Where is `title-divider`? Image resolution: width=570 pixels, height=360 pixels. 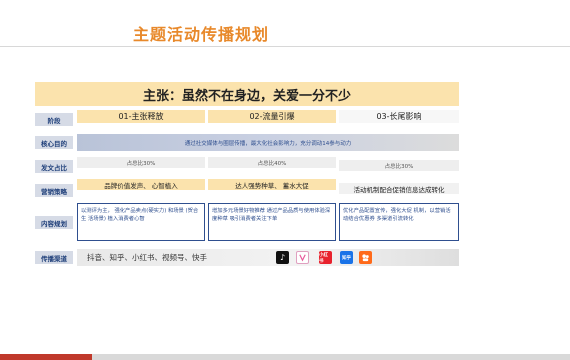 title-divider is located at coordinates (285, 46).